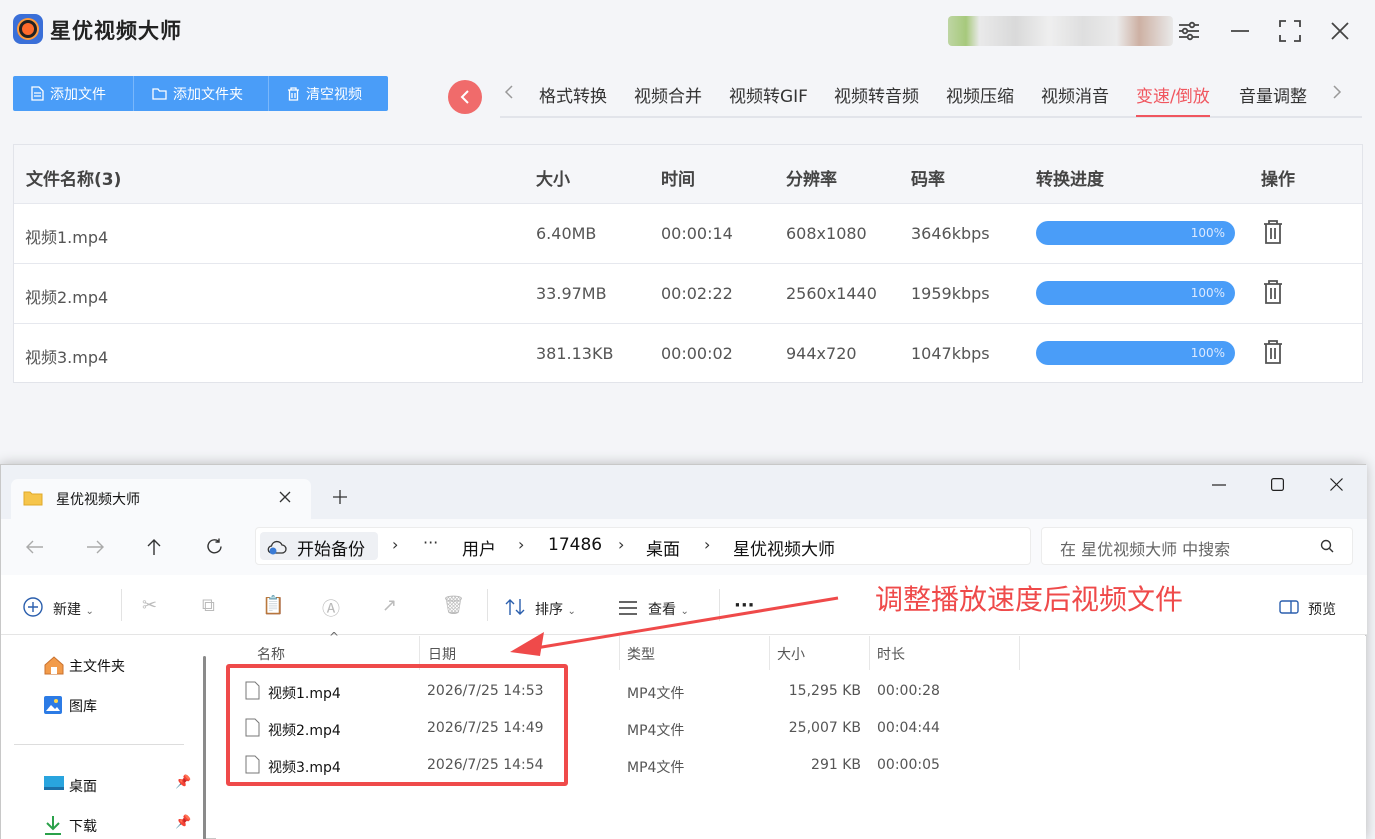 This screenshot has height=839, width=1375. Describe the element at coordinates (274, 606) in the screenshot. I see `paste-icon: 📋` at that location.